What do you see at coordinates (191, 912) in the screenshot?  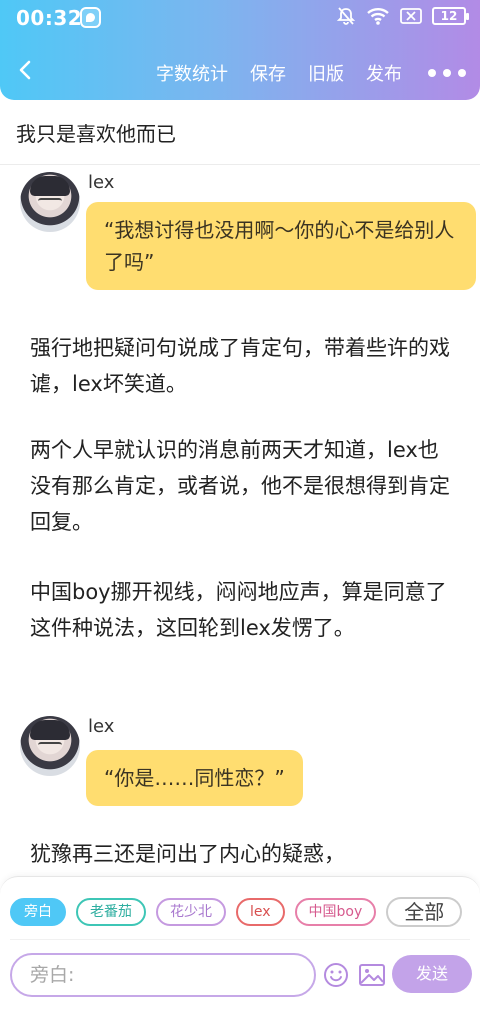 I see `chip-huashaobei: 花少北` at bounding box center [191, 912].